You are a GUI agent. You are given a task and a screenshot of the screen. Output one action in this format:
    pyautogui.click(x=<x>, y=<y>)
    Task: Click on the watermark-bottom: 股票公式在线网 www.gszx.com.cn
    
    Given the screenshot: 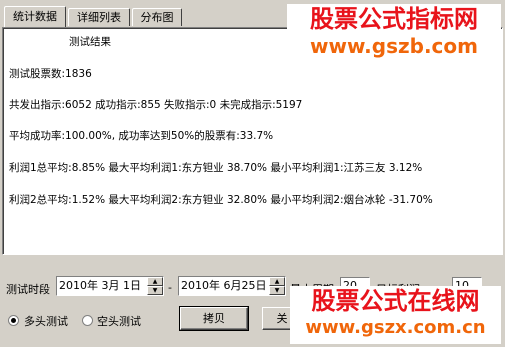 What is the action you would take?
    pyautogui.click(x=395, y=315)
    